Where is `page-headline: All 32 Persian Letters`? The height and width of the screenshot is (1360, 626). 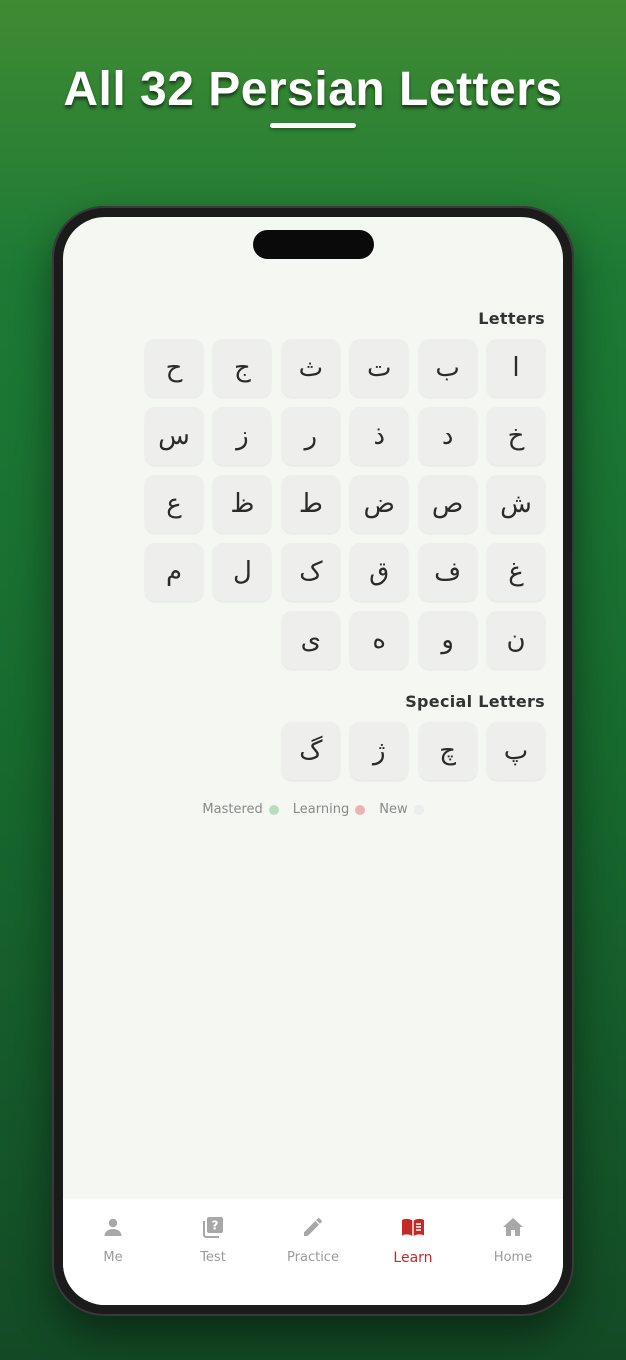 page-headline: All 32 Persian Letters is located at coordinates (313, 89).